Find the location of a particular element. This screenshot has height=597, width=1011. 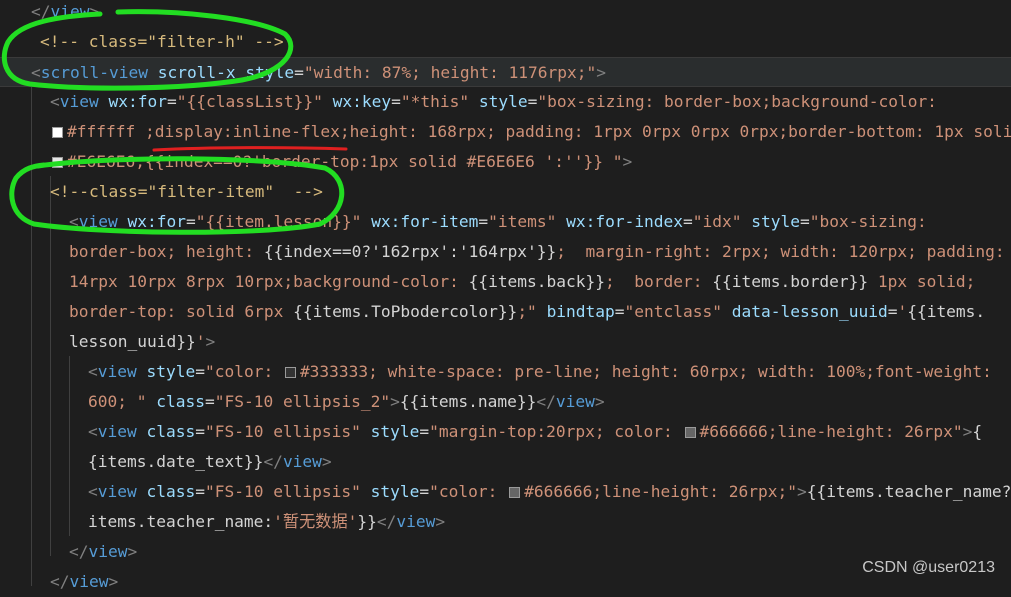

text-token: { is located at coordinates (977, 431).